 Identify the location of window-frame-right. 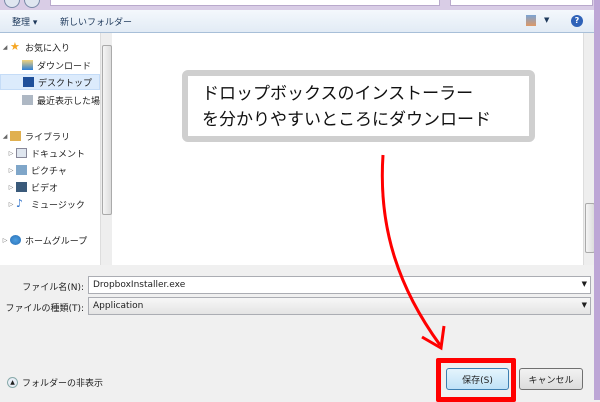
(597, 200).